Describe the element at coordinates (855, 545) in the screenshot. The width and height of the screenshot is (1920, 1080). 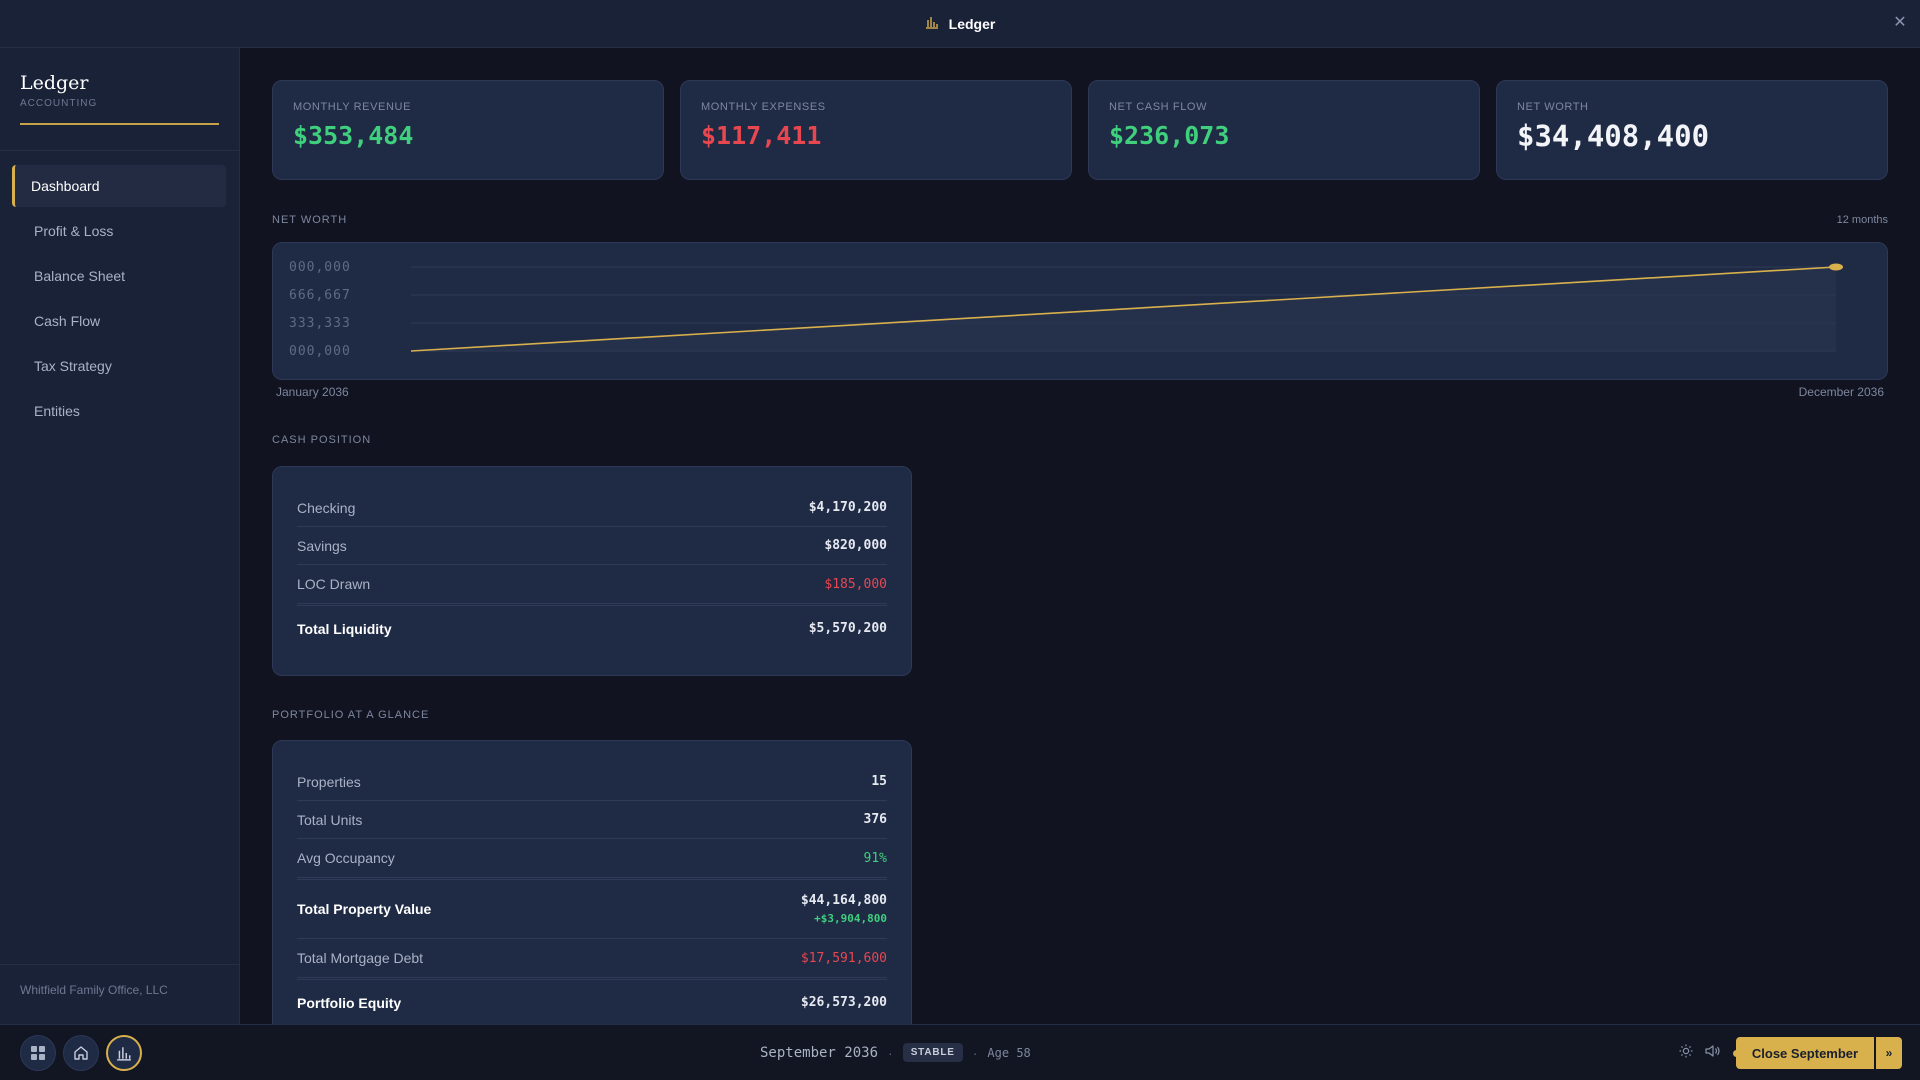
I see `row-value: $820,000` at that location.